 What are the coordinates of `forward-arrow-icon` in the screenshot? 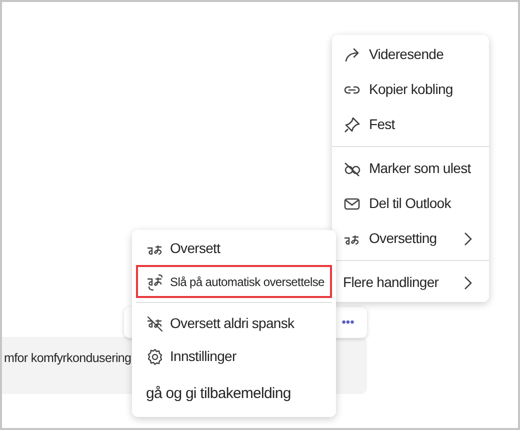 It's located at (352, 55).